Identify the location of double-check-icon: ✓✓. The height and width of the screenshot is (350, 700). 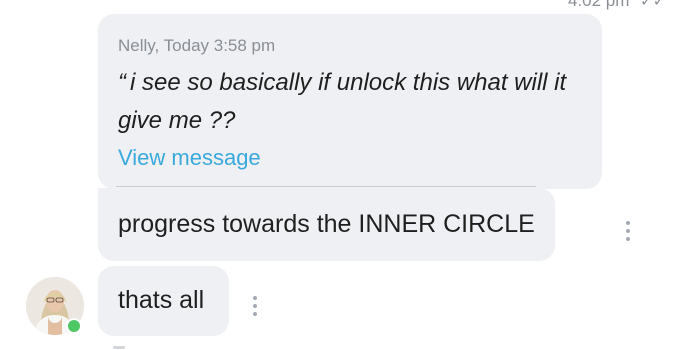
(653, 5).